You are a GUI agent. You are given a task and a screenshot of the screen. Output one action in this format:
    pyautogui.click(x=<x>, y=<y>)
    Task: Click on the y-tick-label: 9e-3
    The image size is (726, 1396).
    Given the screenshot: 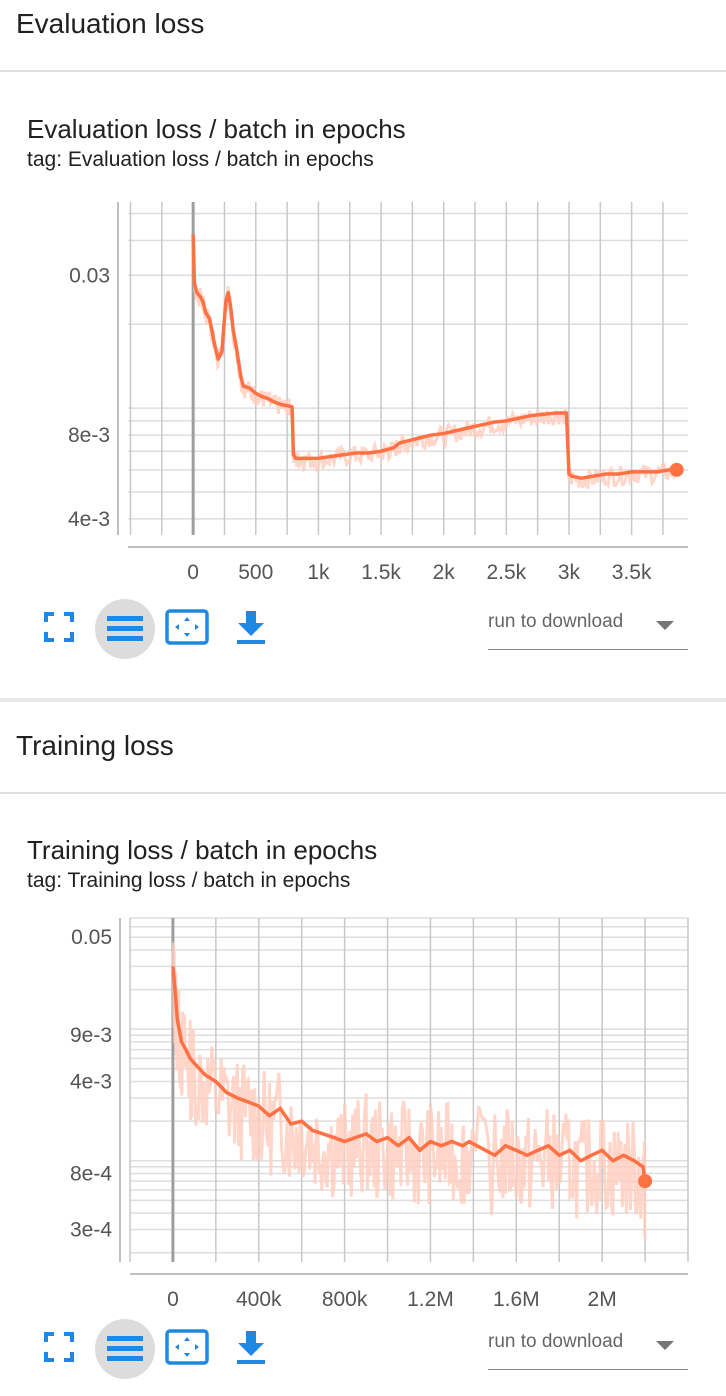 What is the action you would take?
    pyautogui.click(x=91, y=1035)
    